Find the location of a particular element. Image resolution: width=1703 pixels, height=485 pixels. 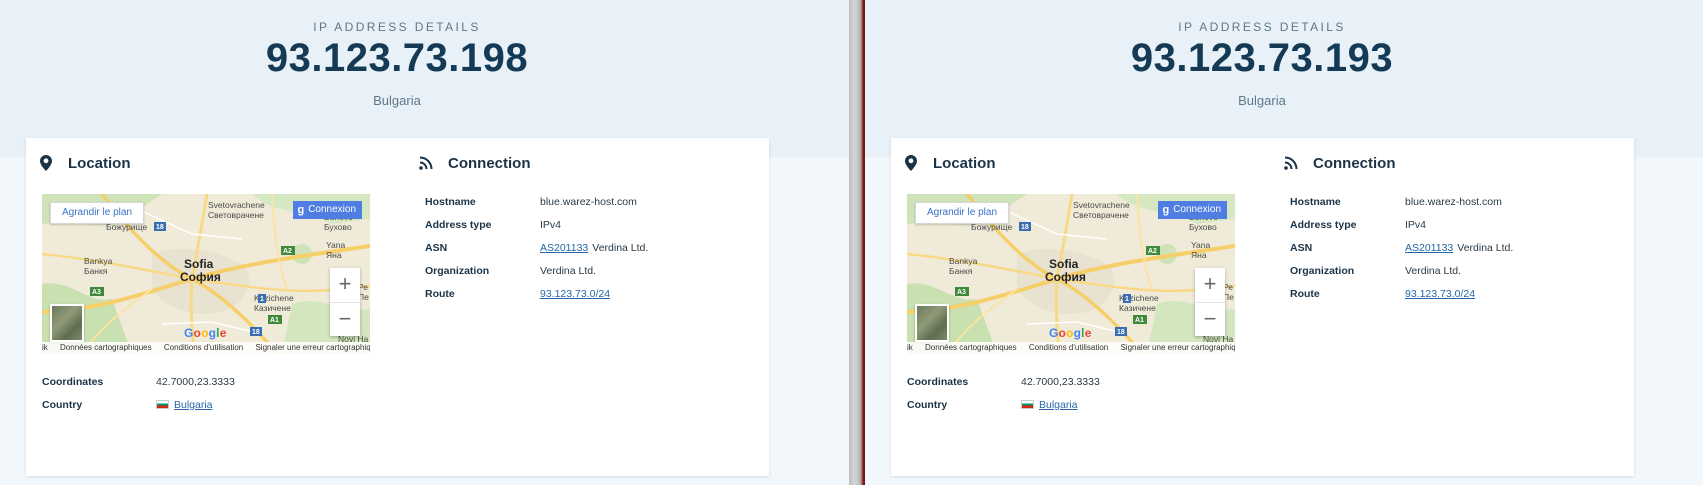

coordinates-label: Coordinates is located at coordinates (73, 381).